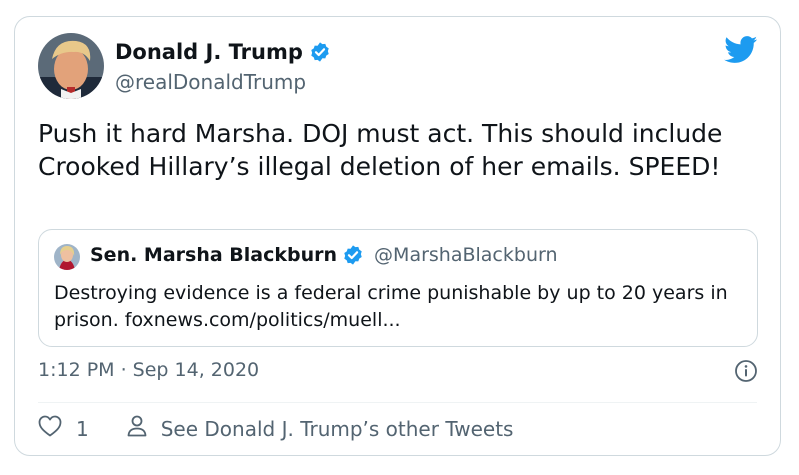  I want to click on info-icon, so click(746, 371).